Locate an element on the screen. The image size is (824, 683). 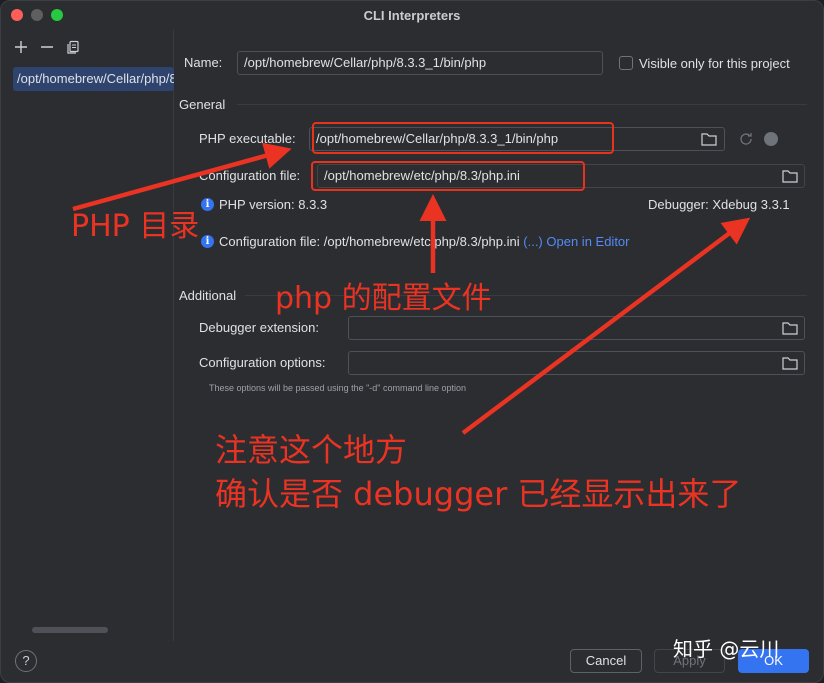
annotation-php-dir: PHP 目录 is located at coordinates (135, 226).